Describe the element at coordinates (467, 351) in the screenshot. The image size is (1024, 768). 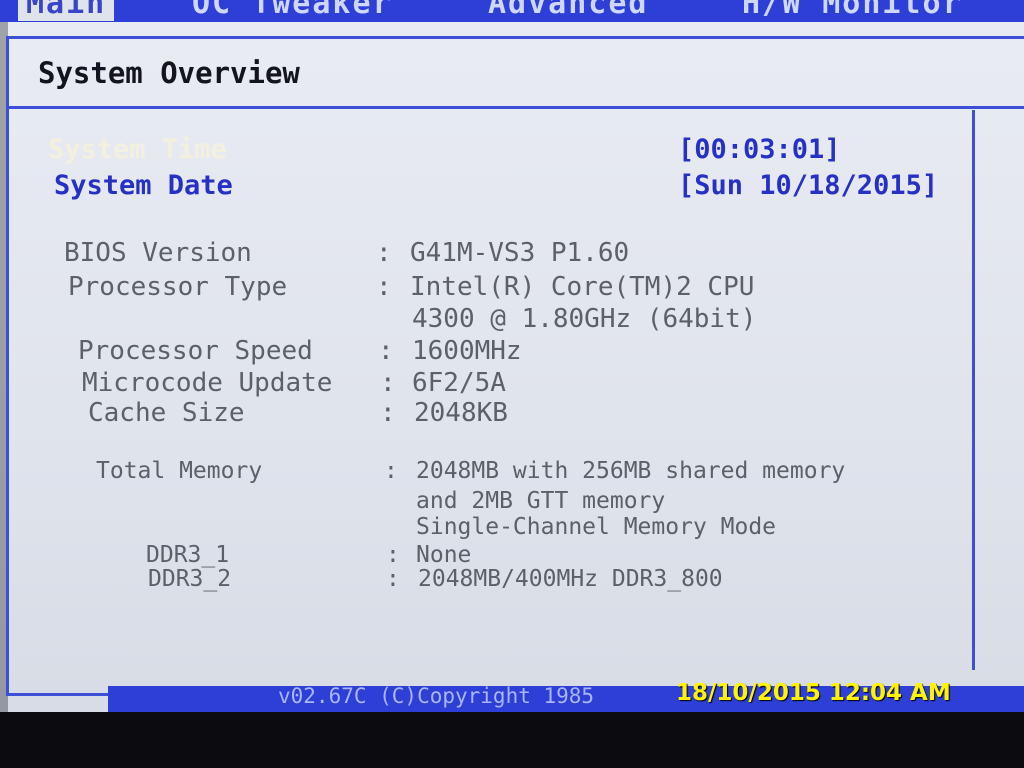
I see `processor-speed-value: 1600MHz` at that location.